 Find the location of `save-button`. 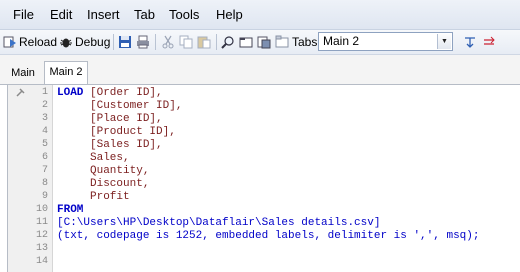

save-button is located at coordinates (125, 42).